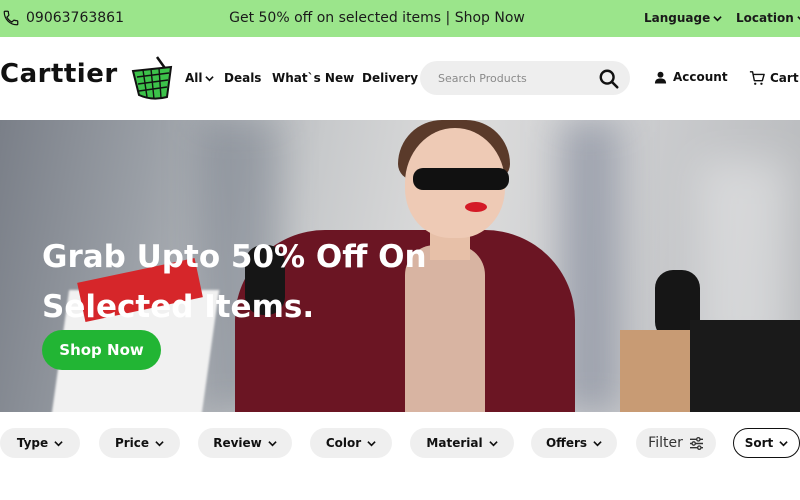  I want to click on search-bar, so click(525, 78).